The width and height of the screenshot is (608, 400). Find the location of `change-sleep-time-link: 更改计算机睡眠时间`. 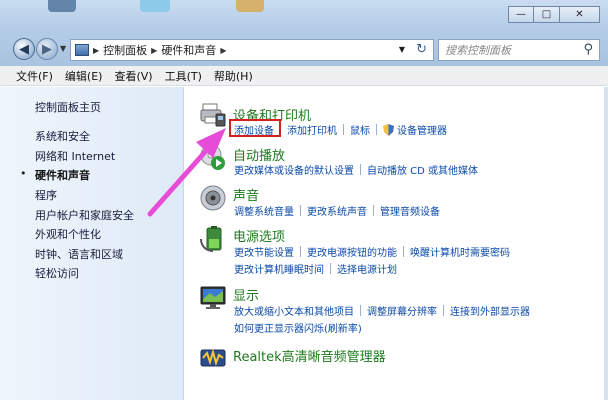

change-sleep-time-link: 更改计算机睡眠时间 is located at coordinates (279, 268).